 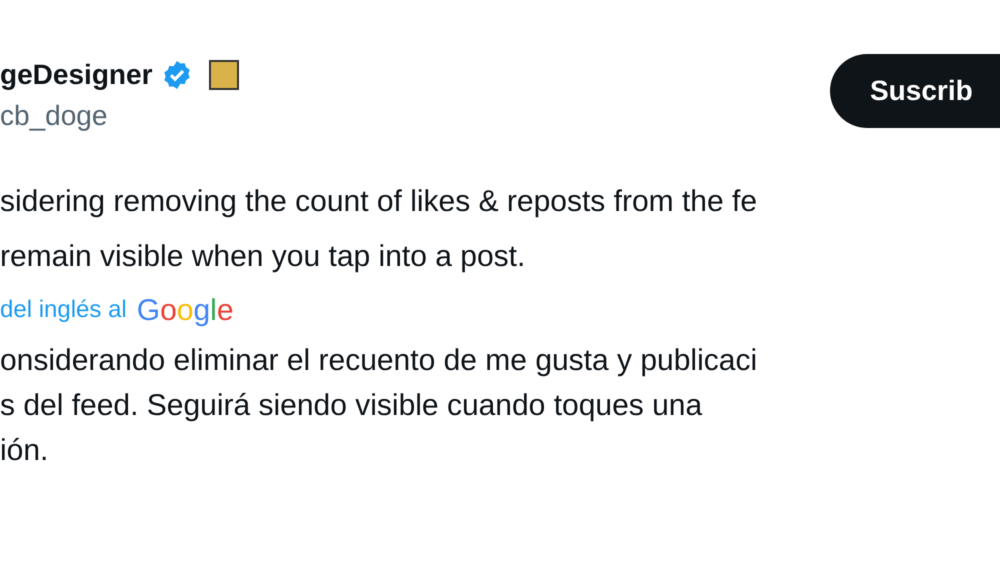 I want to click on translated-text-line: ión., so click(x=25, y=451).